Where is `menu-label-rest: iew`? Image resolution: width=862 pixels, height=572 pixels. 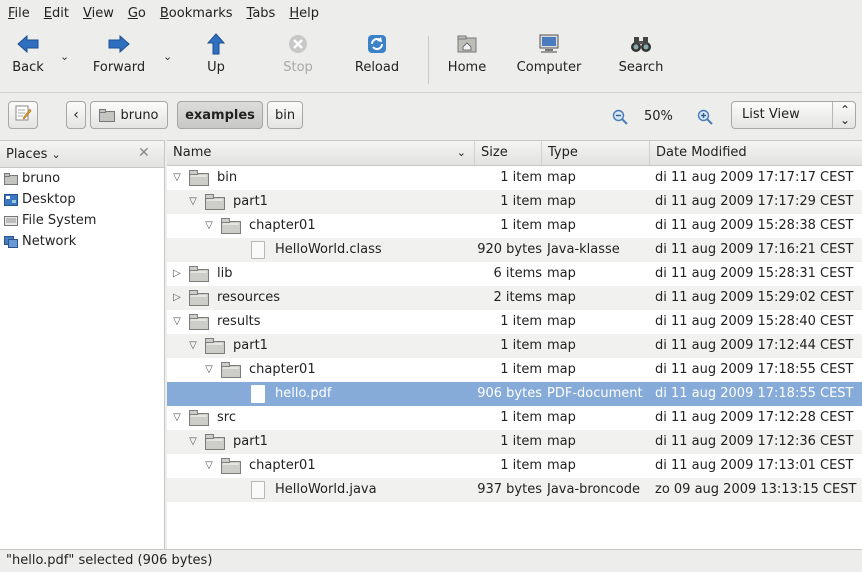 menu-label-rest: iew is located at coordinates (102, 13).